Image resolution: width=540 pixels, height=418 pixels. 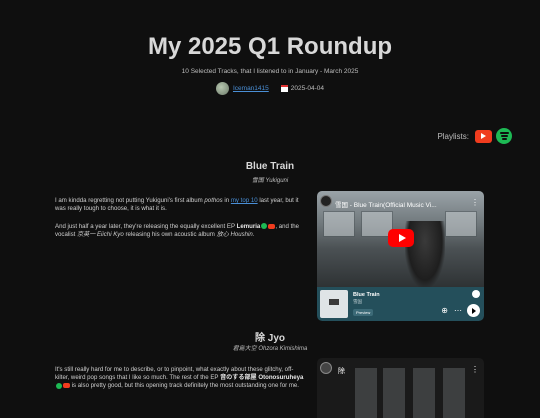 I want to click on top10-link: my top 10, so click(x=244, y=200).